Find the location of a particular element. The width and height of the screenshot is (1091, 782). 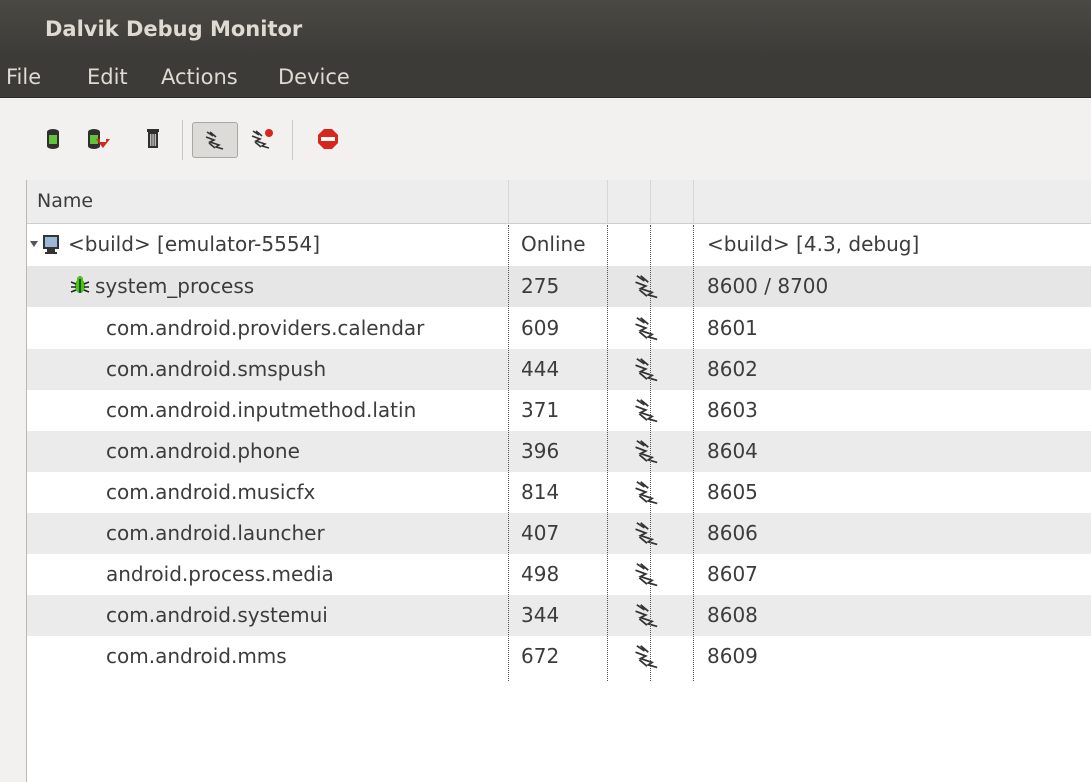

process-pid: 814 is located at coordinates (540, 492).